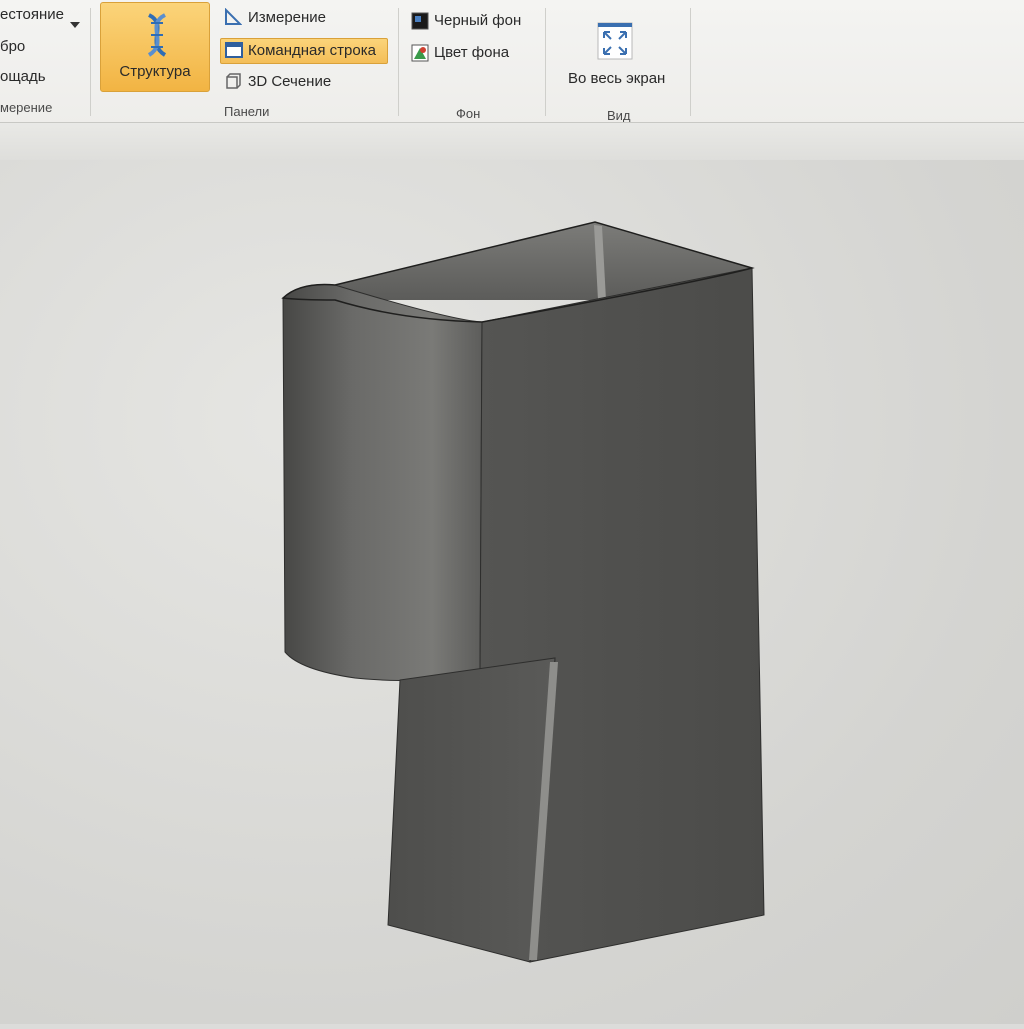  I want to click on structure-button-label: Структура, so click(155, 71).